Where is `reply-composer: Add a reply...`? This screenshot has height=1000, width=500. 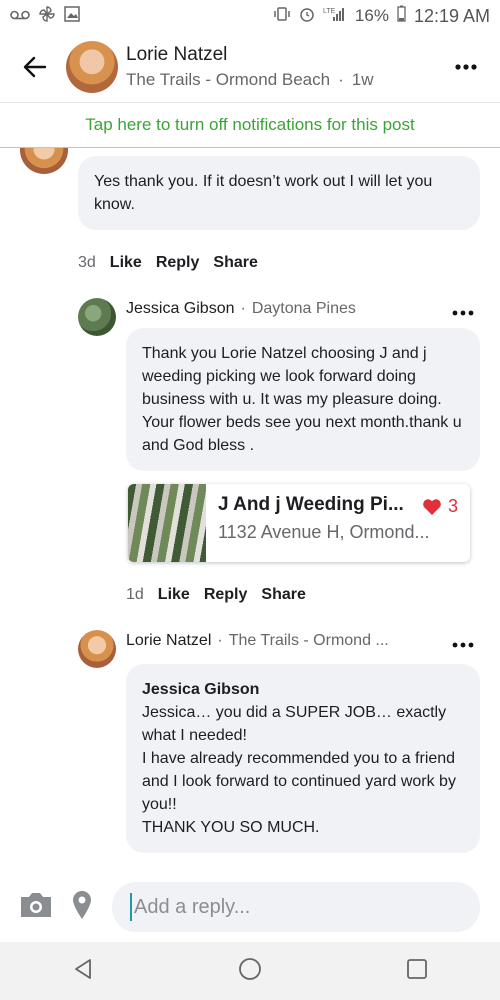
reply-composer: Add a reply... is located at coordinates (250, 907).